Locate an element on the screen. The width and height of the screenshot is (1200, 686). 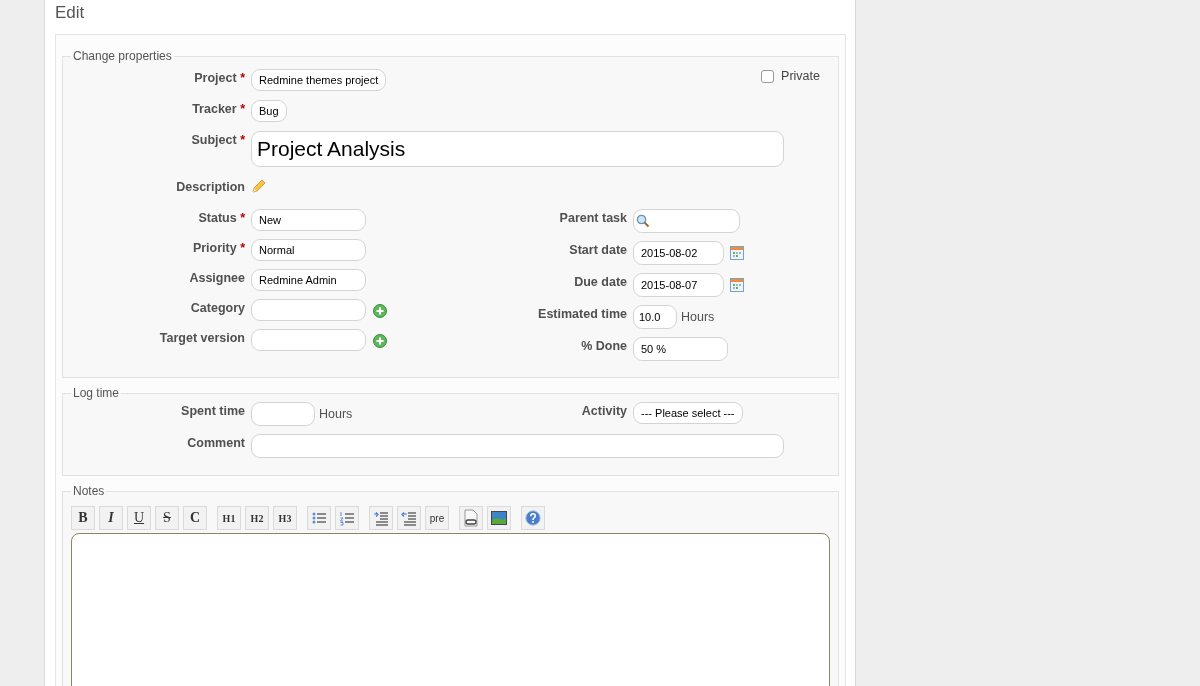
numbered-list-icon is located at coordinates (347, 518).